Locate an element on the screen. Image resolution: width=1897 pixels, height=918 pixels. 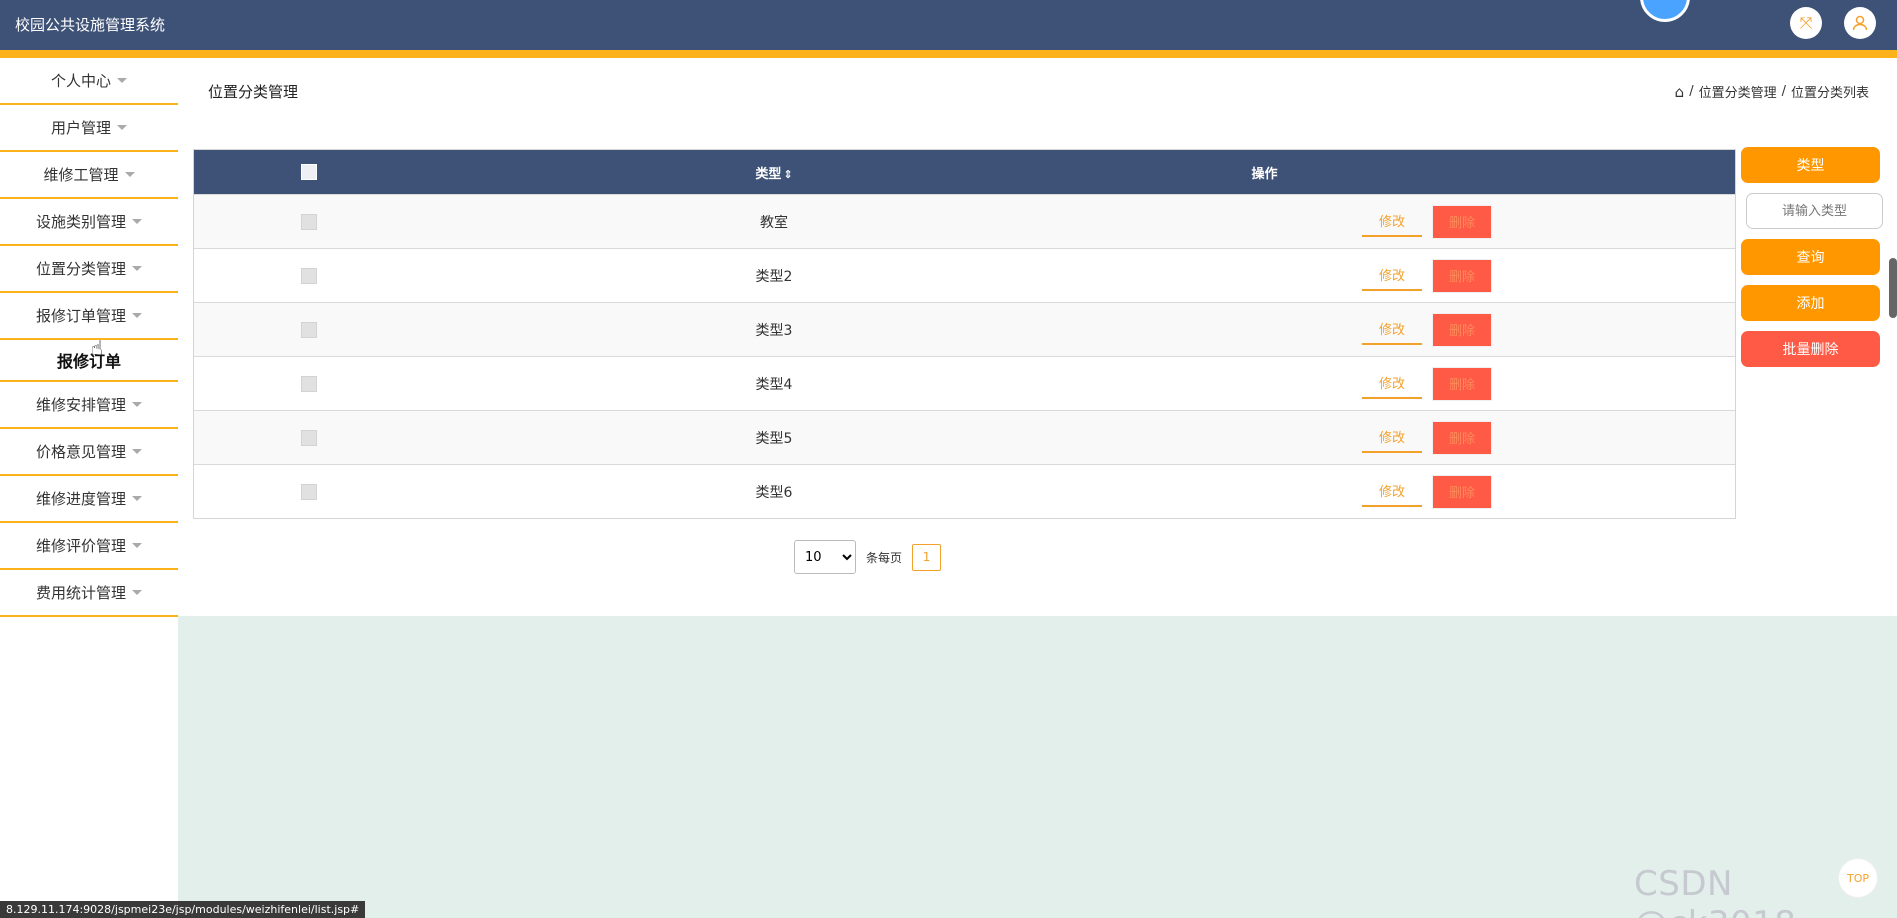
column-header-type: 类型 ⇕ is located at coordinates (774, 172).